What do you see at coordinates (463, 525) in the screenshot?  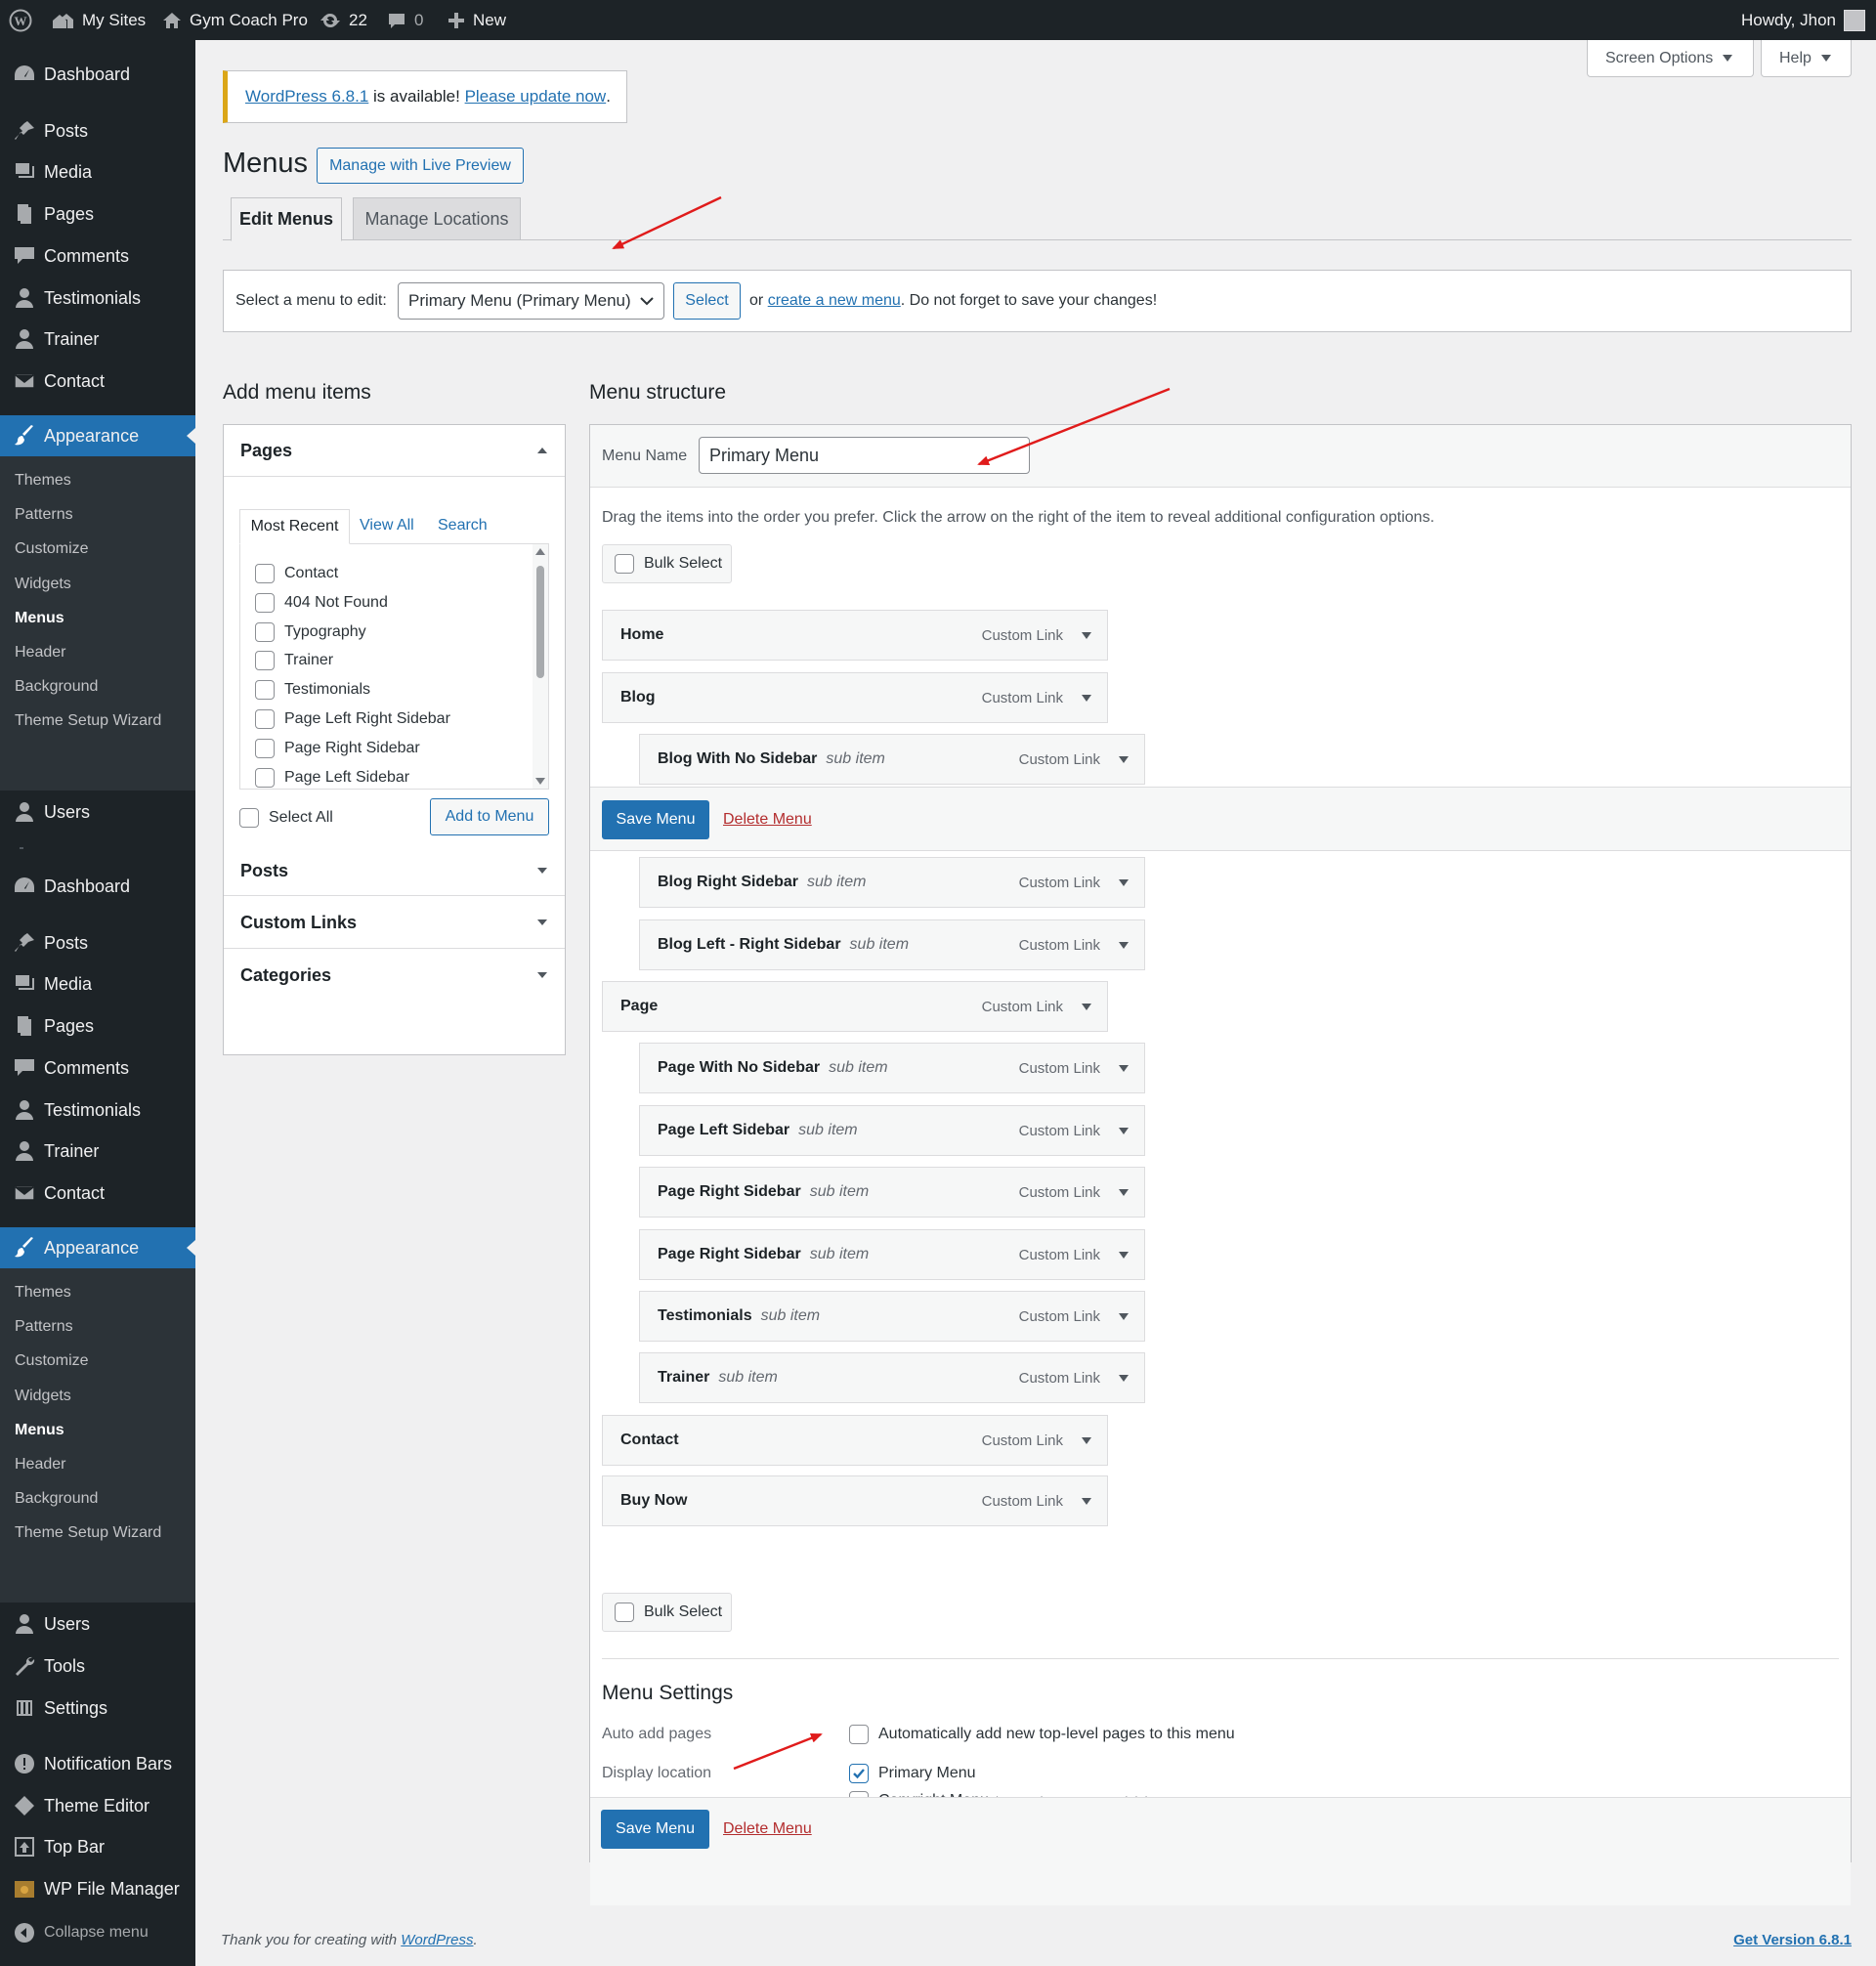 I see `tab-search: Search` at bounding box center [463, 525].